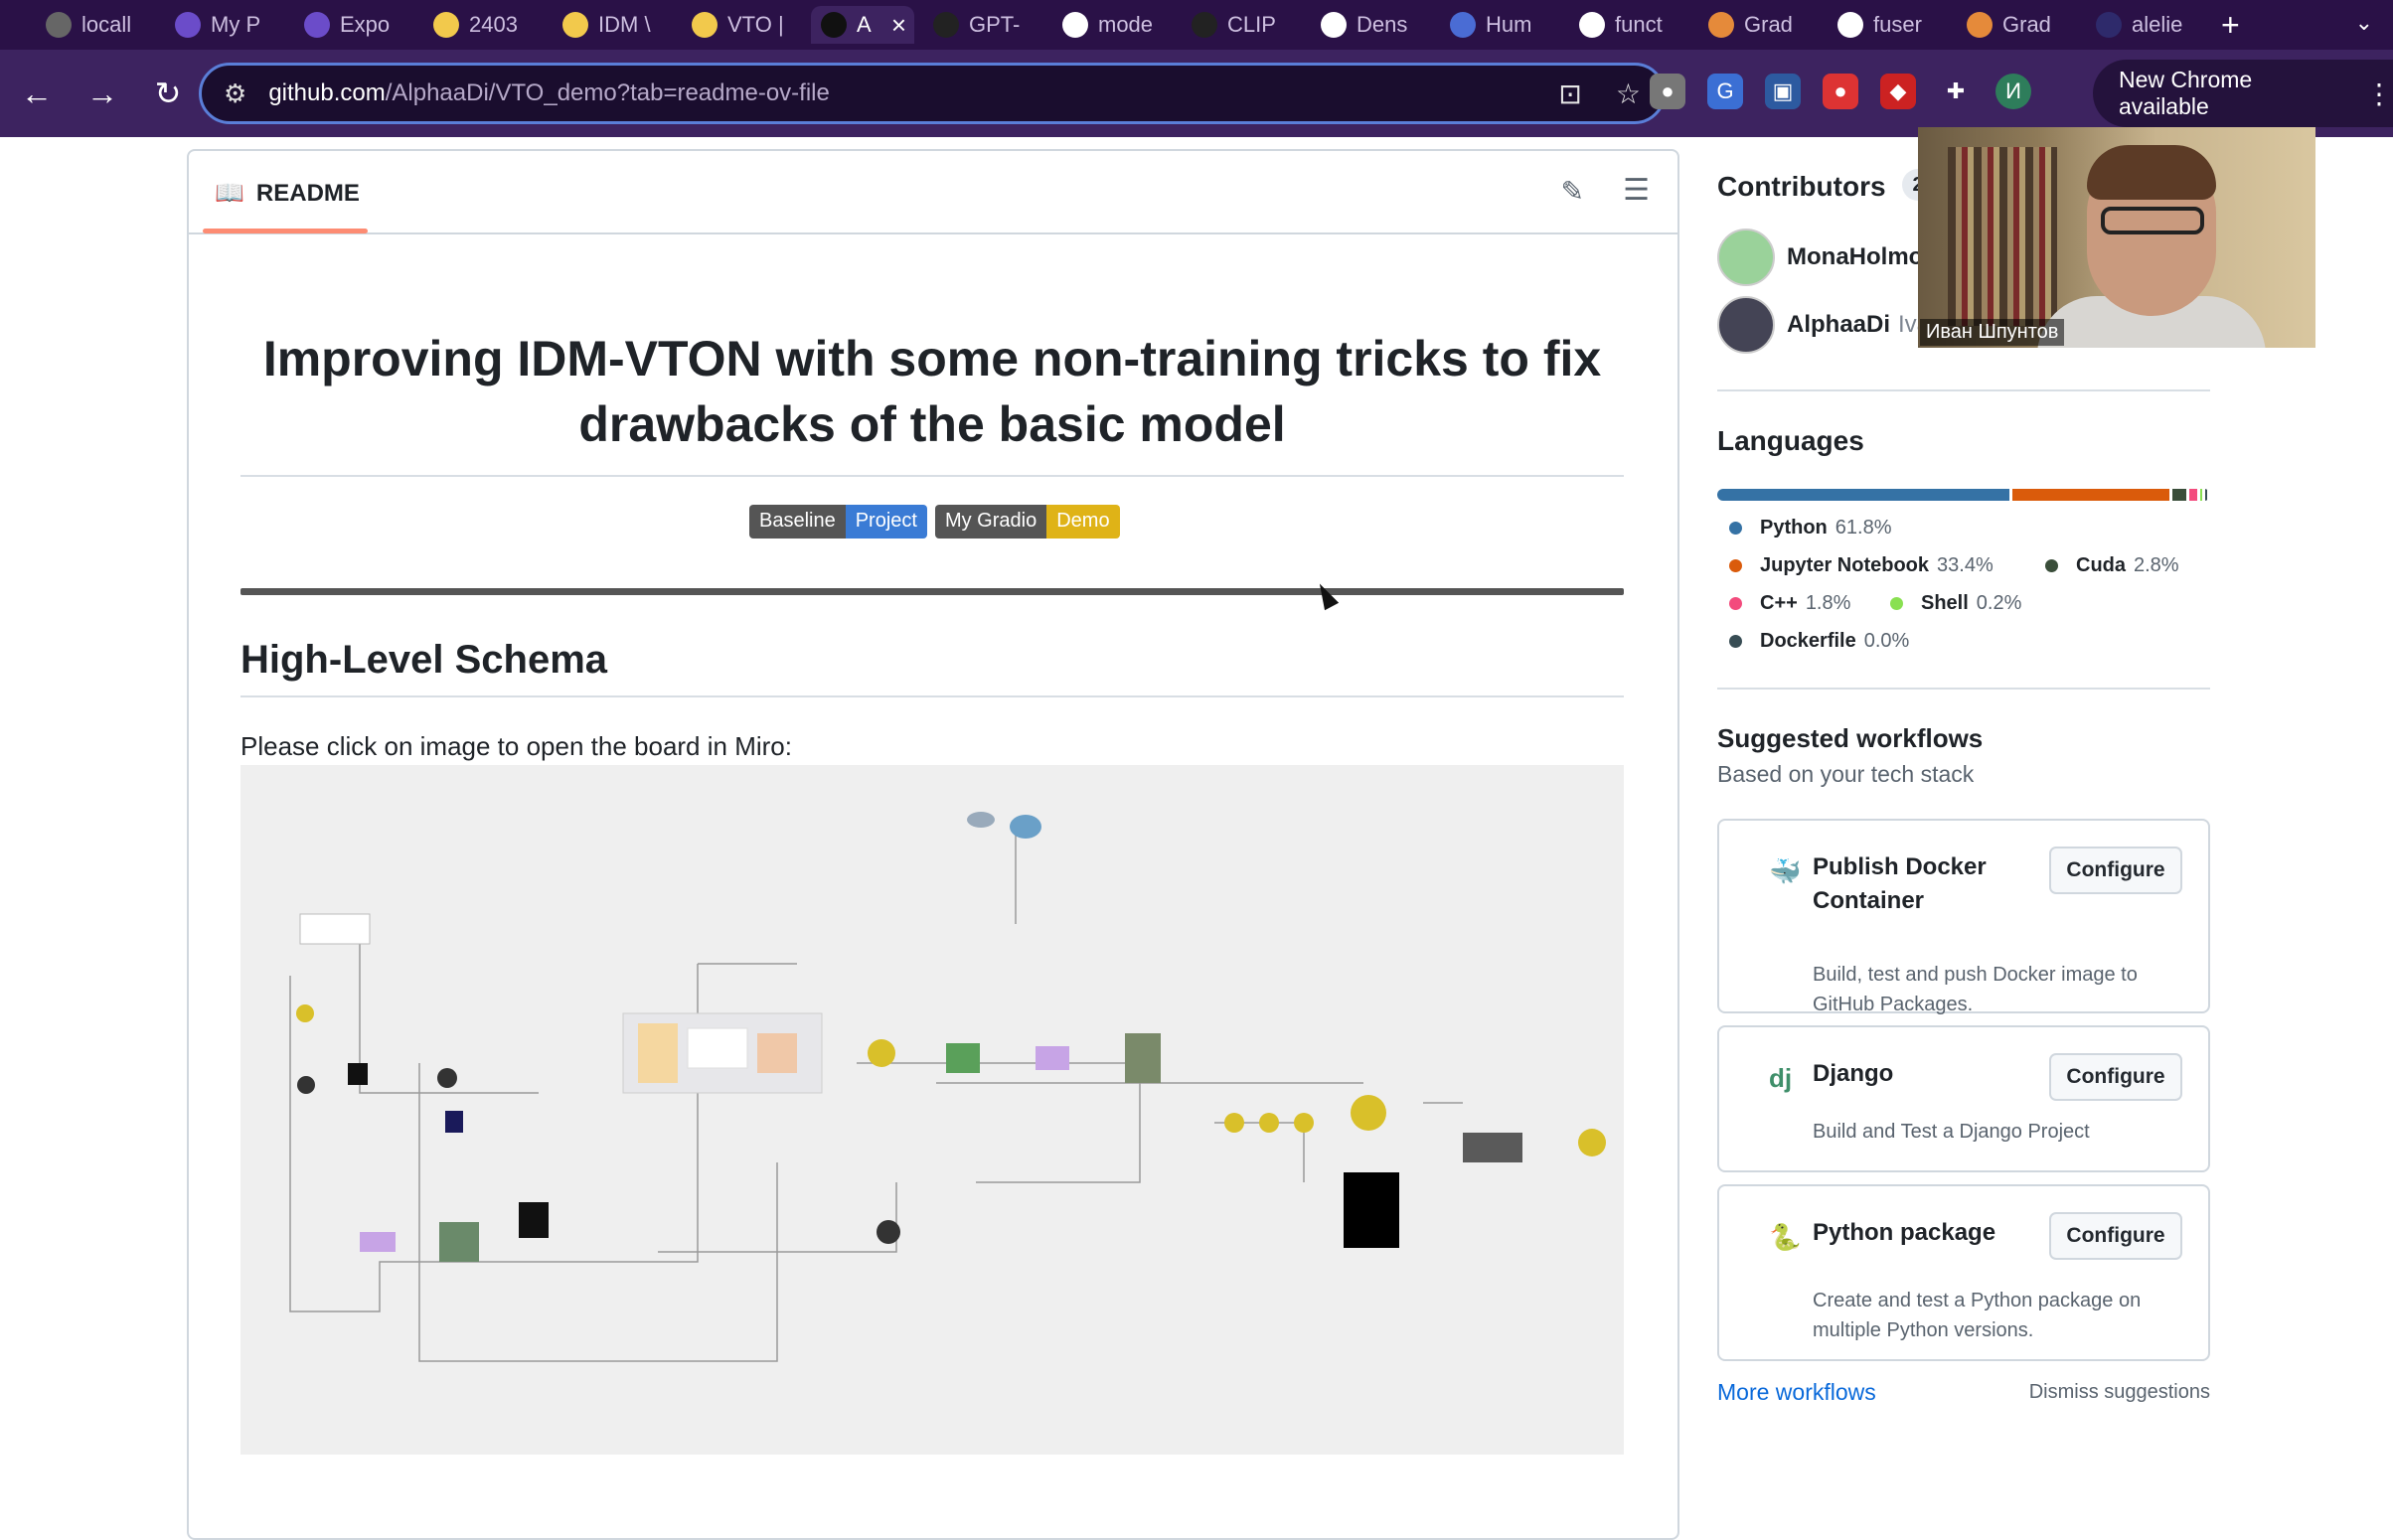 This screenshot has width=2393, height=1540. I want to click on contributor-item: AlphaaDi Iva, so click(1823, 325).